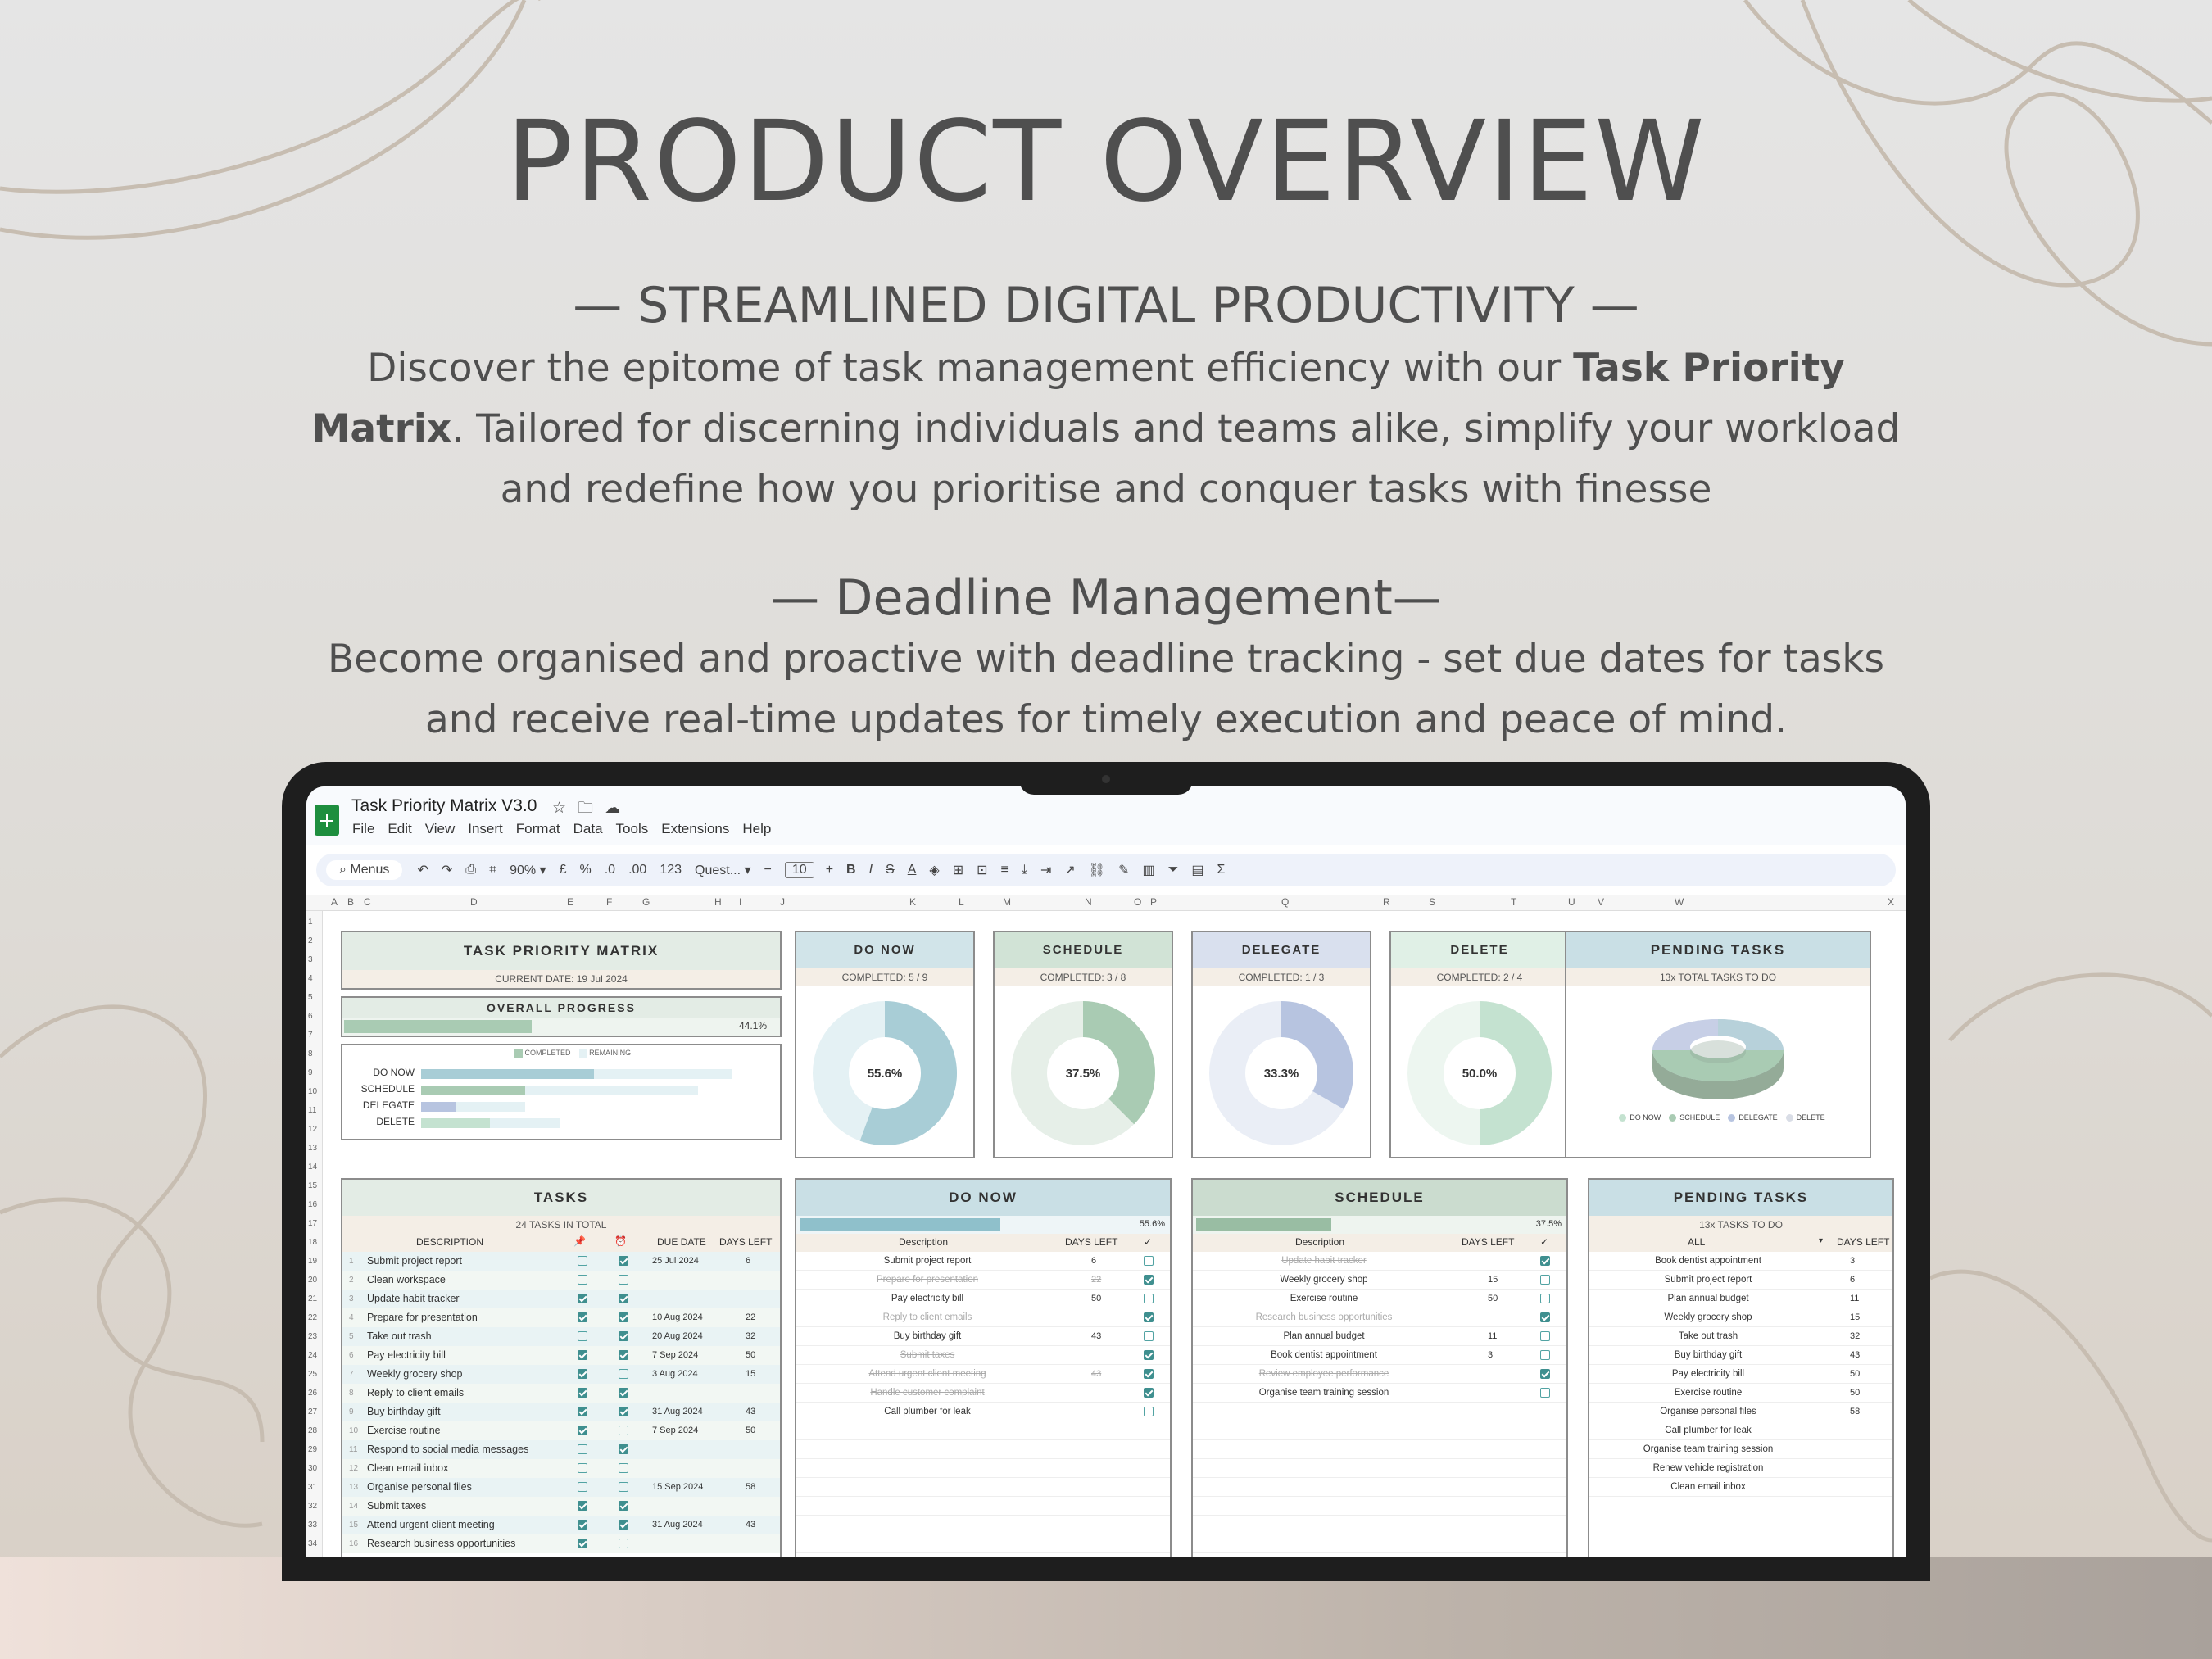 This screenshot has width=2212, height=1659. Describe the element at coordinates (440, 829) in the screenshot. I see `menu-item-view: View` at that location.